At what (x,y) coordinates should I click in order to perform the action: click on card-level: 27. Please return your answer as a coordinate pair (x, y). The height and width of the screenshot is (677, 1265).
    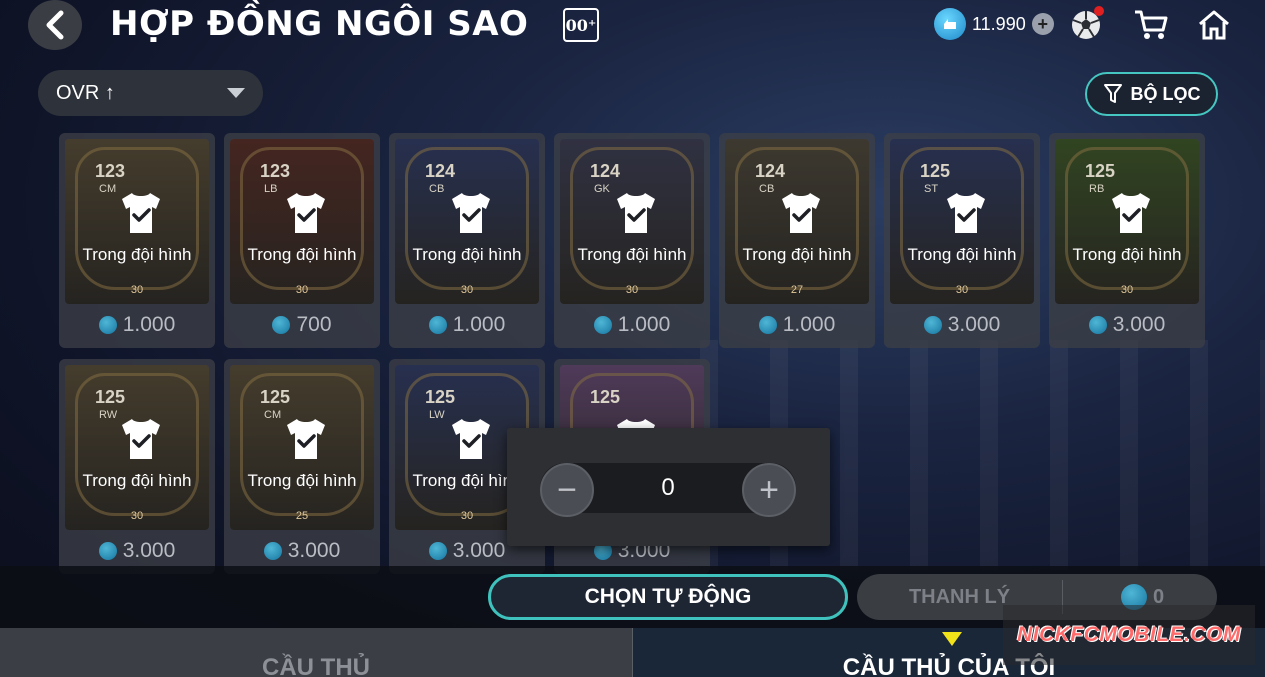
    Looking at the image, I should click on (797, 290).